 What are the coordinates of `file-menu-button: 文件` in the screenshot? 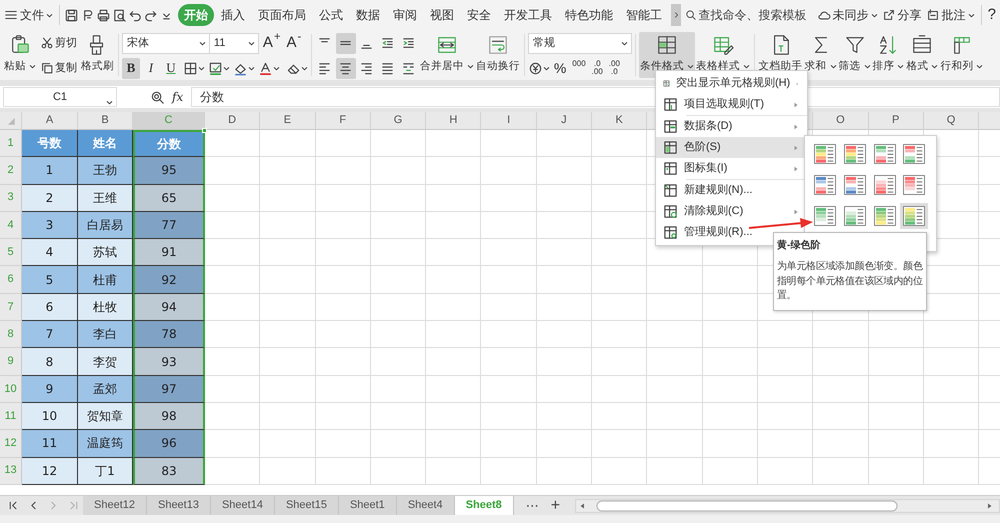 It's located at (28, 15).